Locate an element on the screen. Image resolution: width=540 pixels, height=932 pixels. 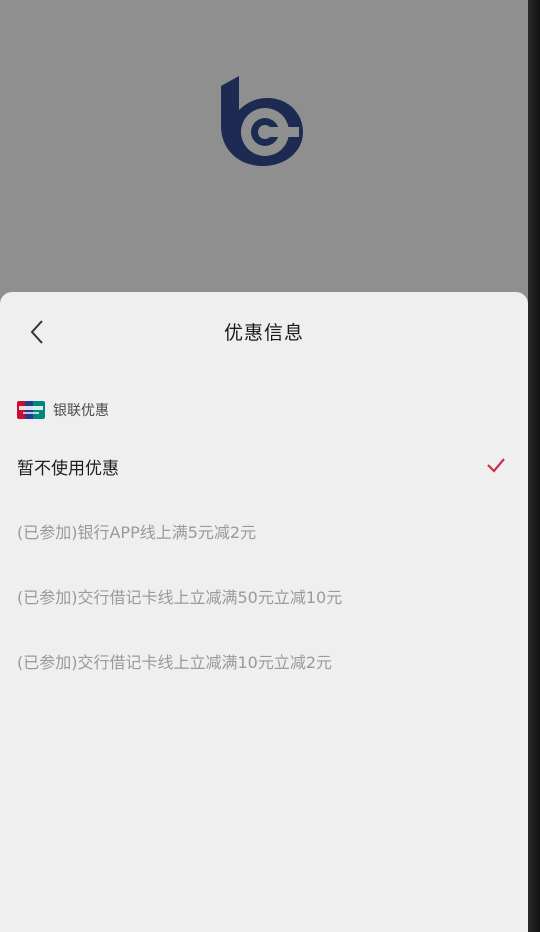
option-no-discount: 暂不使用优惠 is located at coordinates (264, 466).